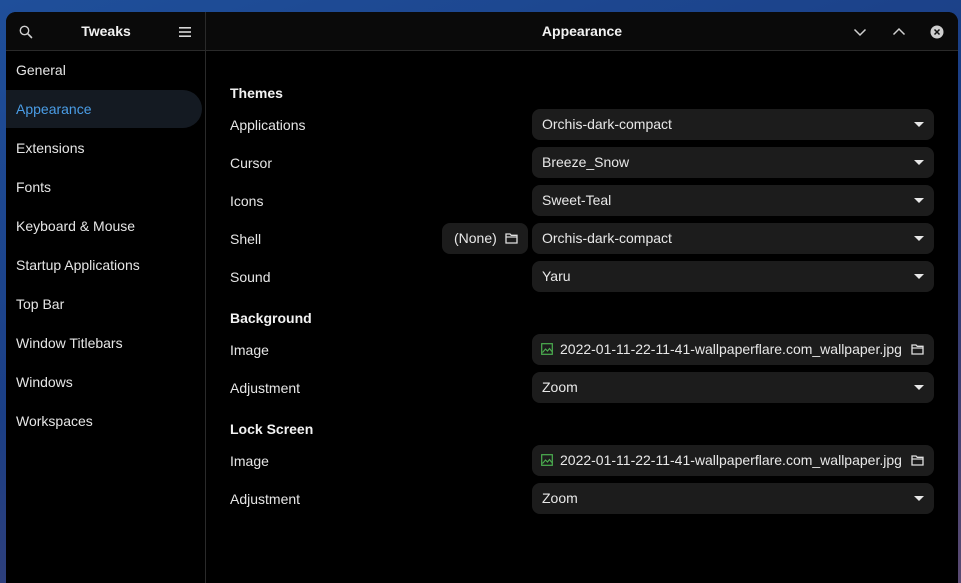  I want to click on maximize-button, so click(899, 32).